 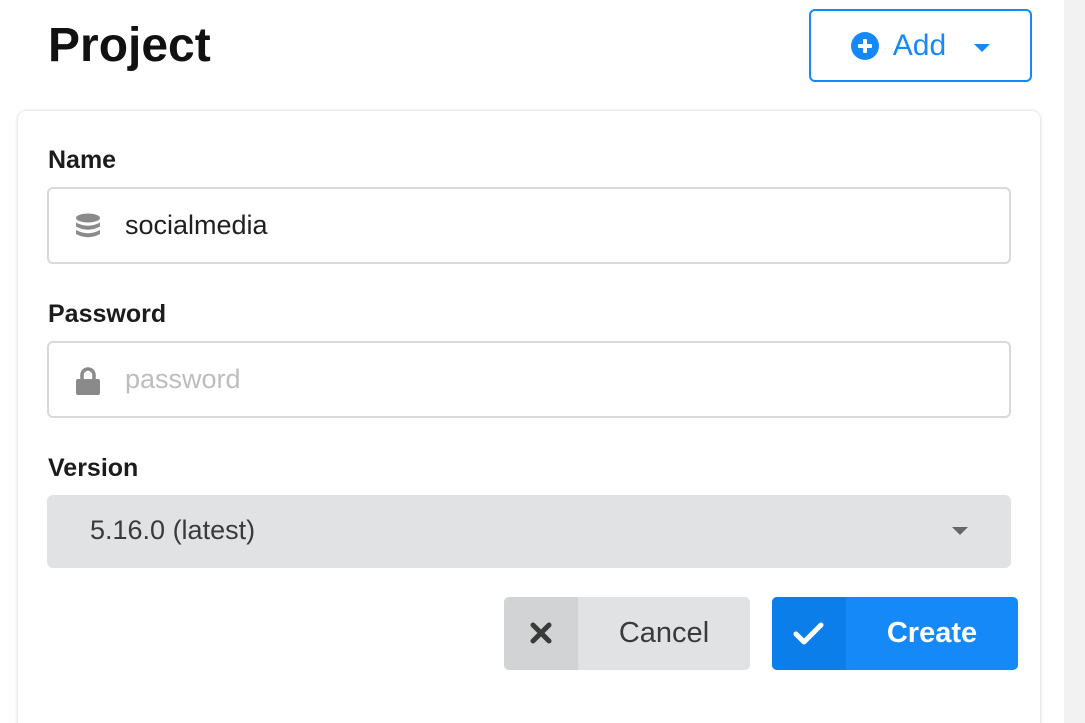 What do you see at coordinates (1074, 361) in the screenshot?
I see `scrollbar-track` at bounding box center [1074, 361].